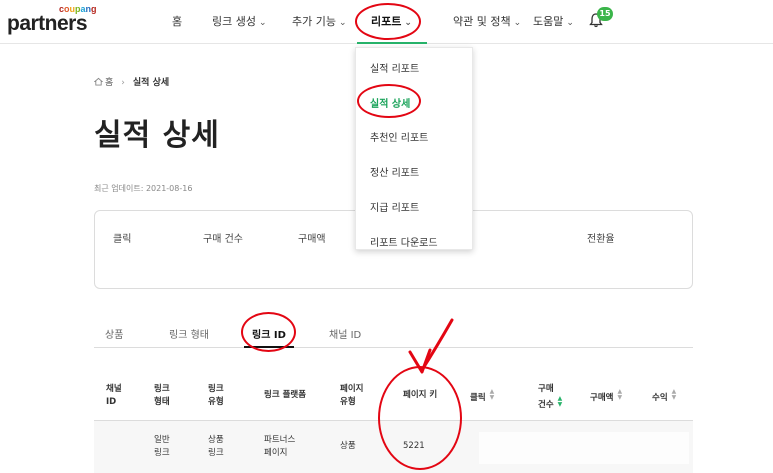  I want to click on cell-platform-l1: 파트너스, so click(280, 440).